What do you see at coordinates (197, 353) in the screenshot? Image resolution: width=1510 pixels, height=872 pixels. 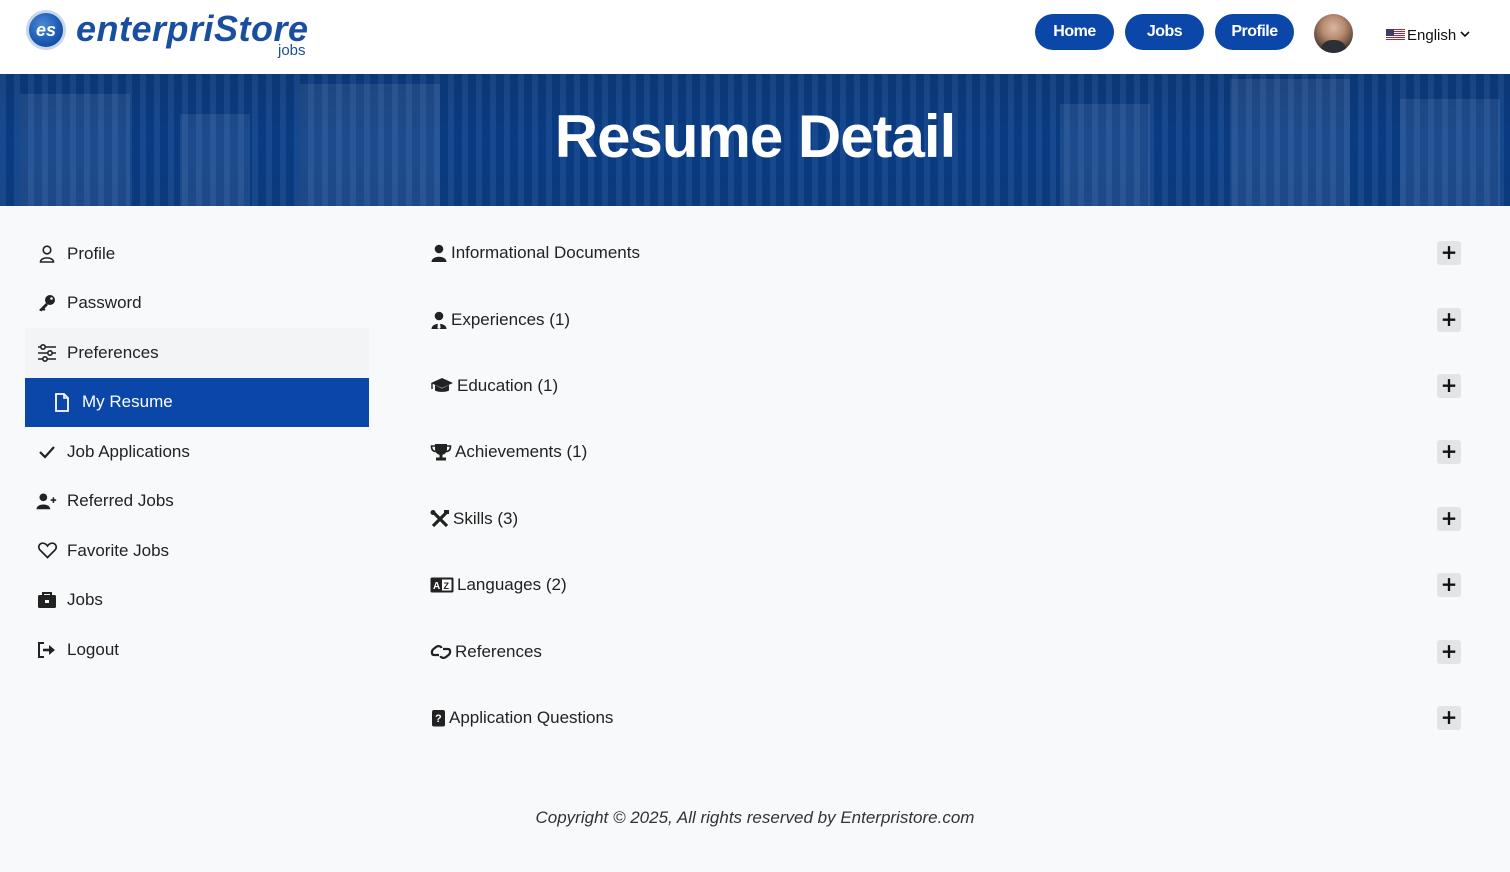 I see `sidebar-item-preferences: Preferences` at bounding box center [197, 353].